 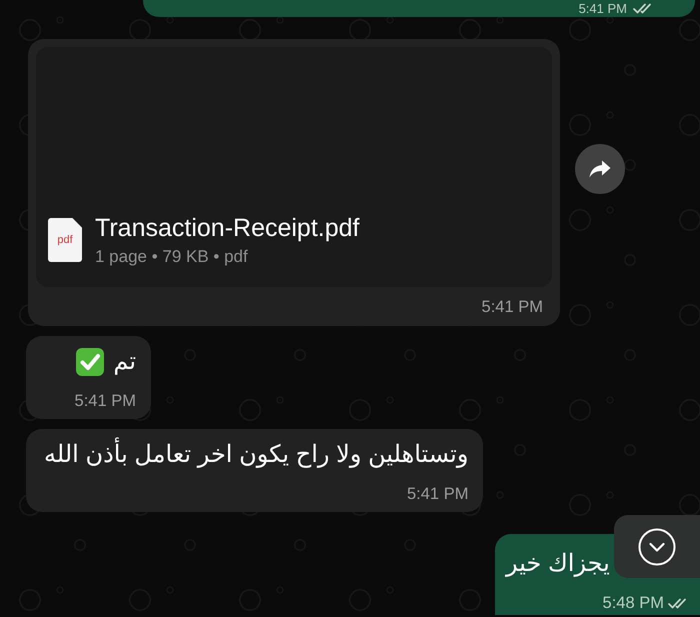 I want to click on forward-button, so click(x=600, y=169).